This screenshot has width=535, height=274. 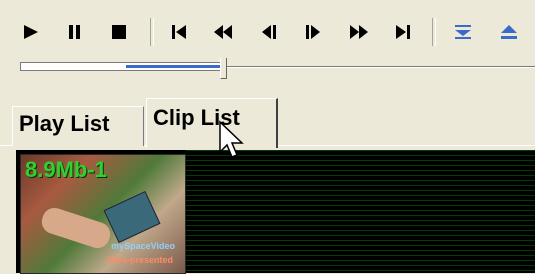 I want to click on clip-watermark: mySpaceVideo, so click(x=143, y=246).